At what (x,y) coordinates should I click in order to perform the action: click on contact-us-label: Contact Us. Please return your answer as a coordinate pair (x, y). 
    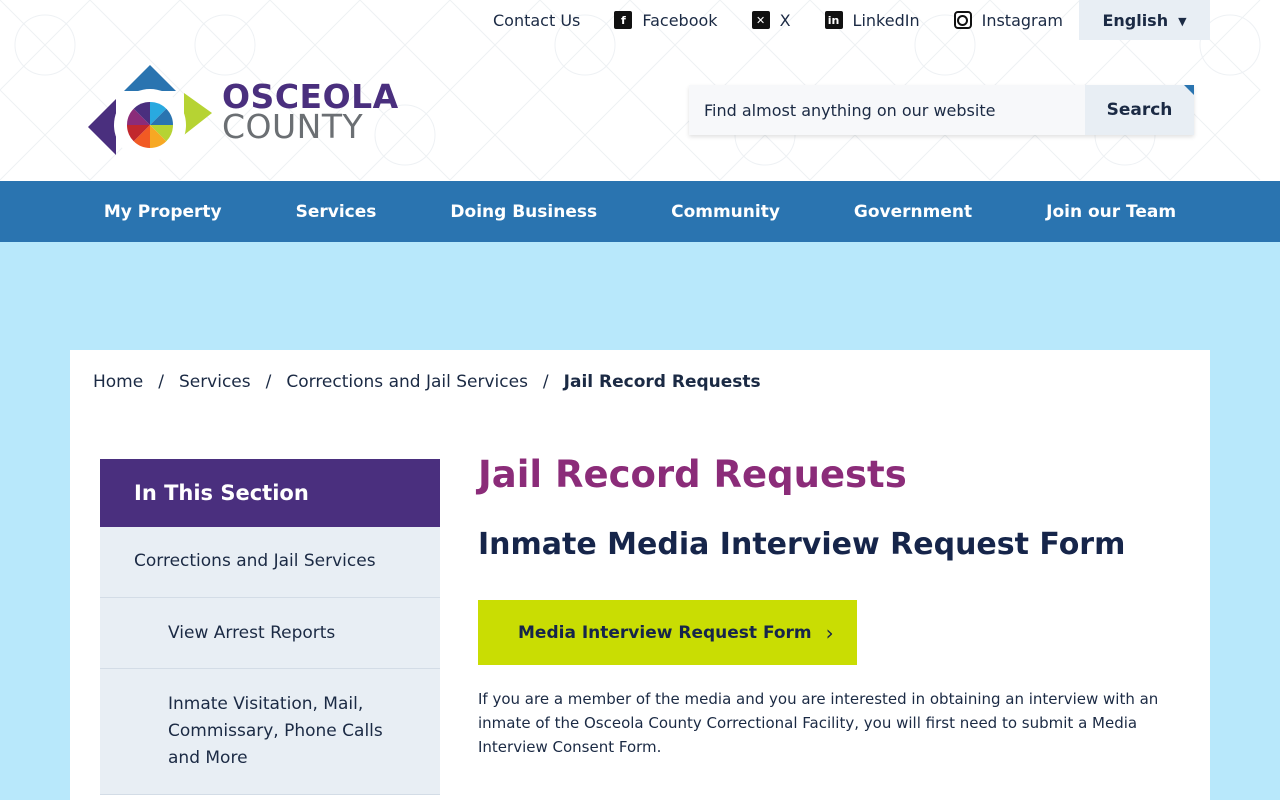
    Looking at the image, I should click on (536, 20).